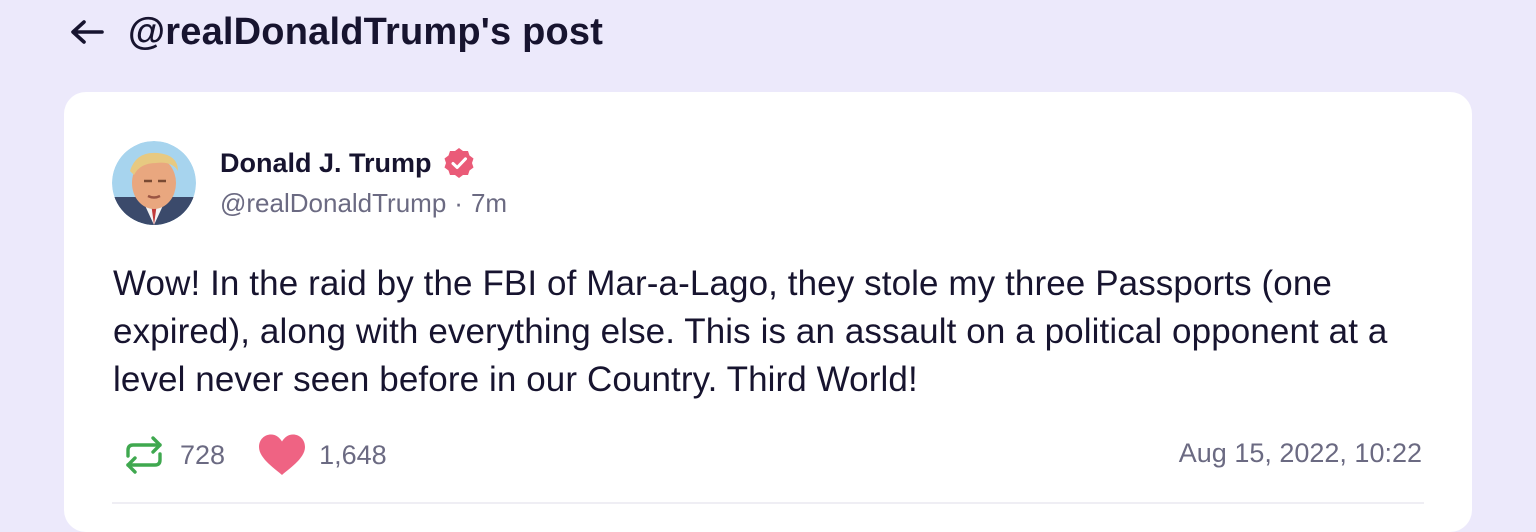 This screenshot has height=532, width=1536. What do you see at coordinates (333, 203) in the screenshot?
I see `author-handle: @realDonaldTrump` at bounding box center [333, 203].